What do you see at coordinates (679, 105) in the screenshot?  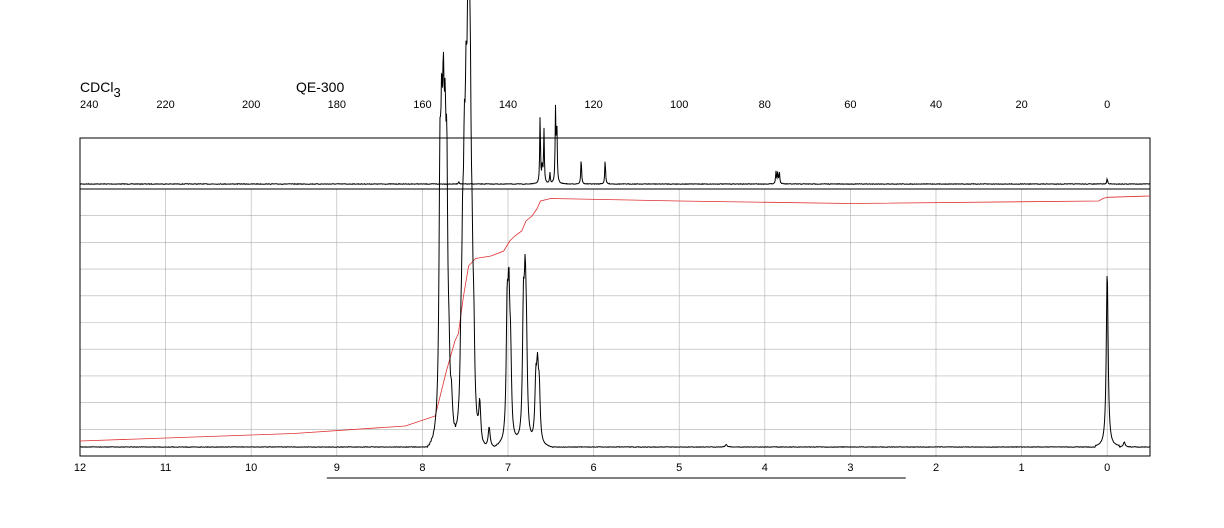 I see `c13-tick-label: 100` at bounding box center [679, 105].